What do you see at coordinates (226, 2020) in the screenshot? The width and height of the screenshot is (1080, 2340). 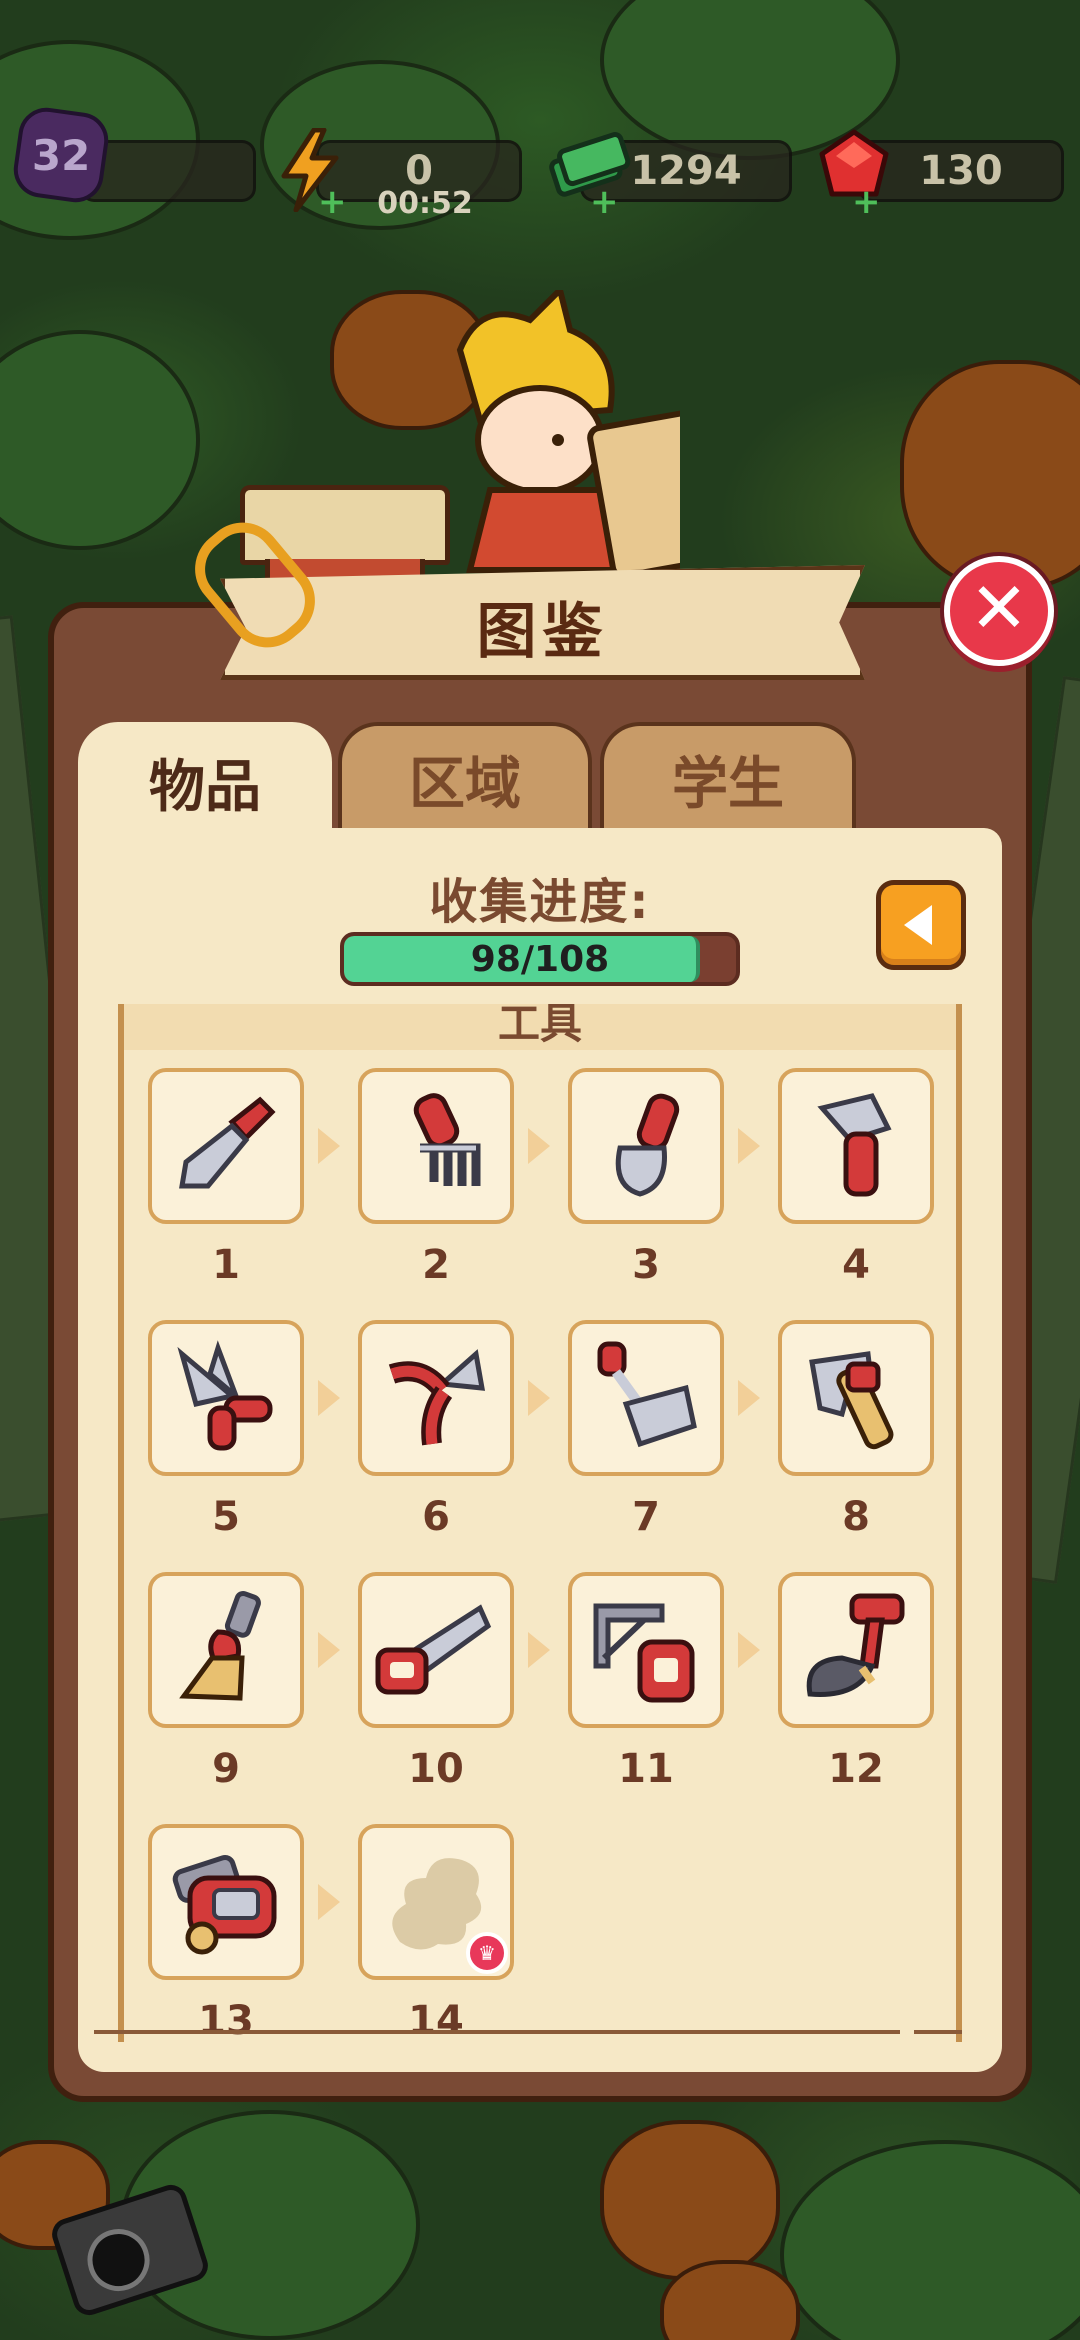 I see `item-number: 13` at bounding box center [226, 2020].